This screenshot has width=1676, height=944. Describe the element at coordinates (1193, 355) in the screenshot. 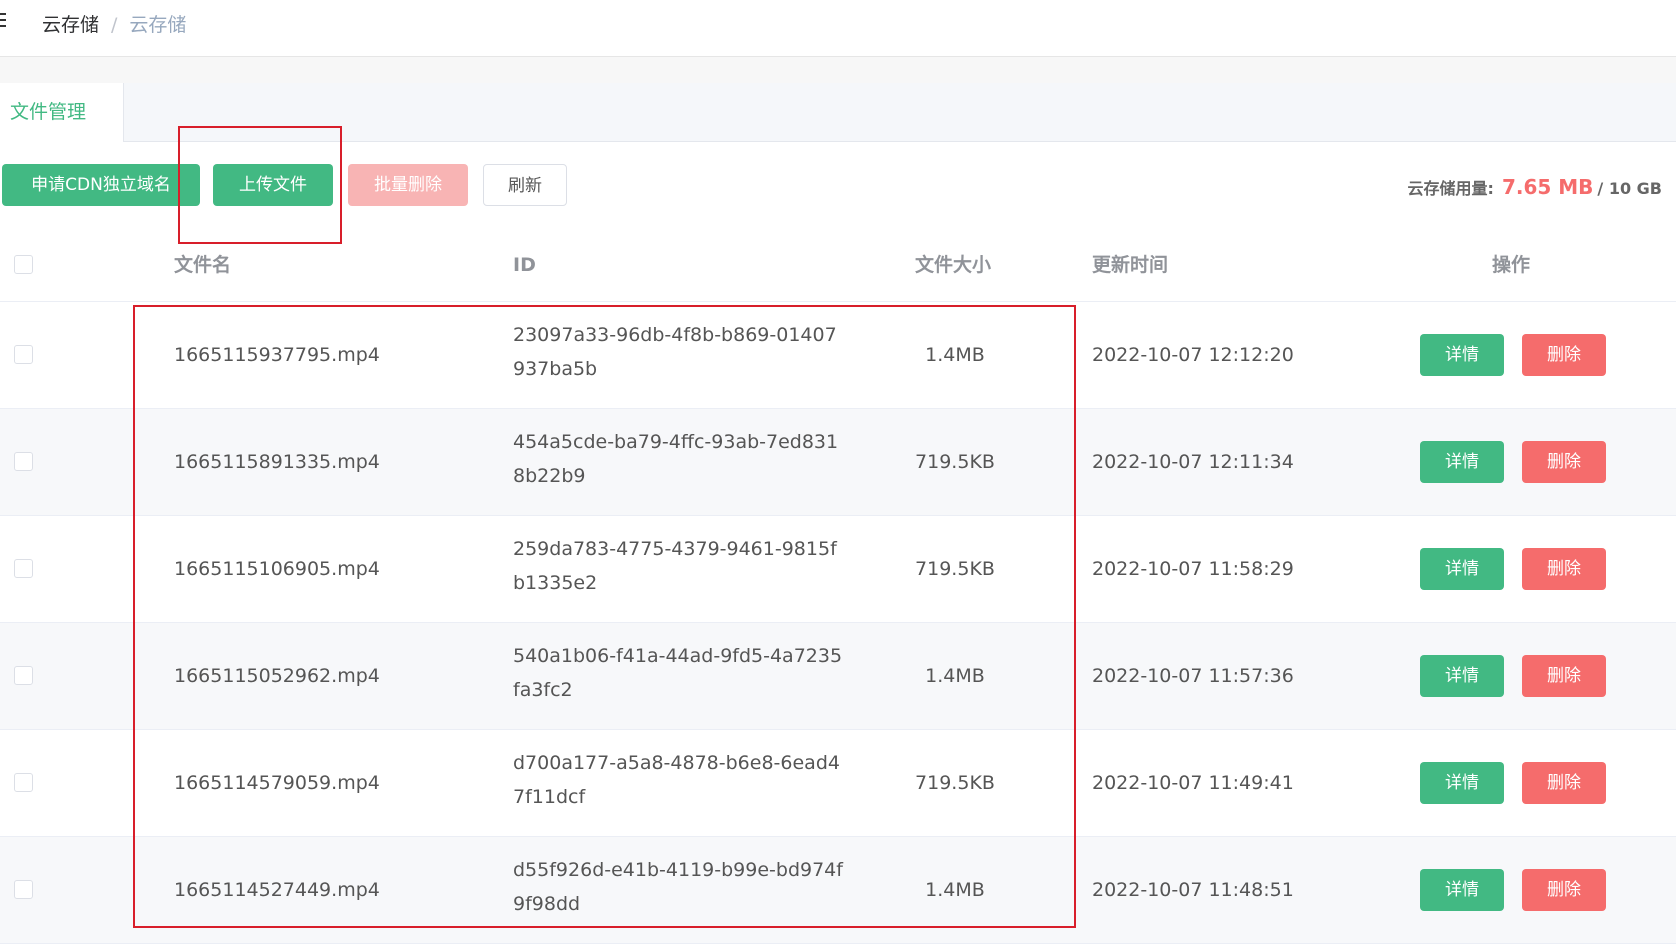

I see `file-updated-time: 2022-10-07 12:12:20` at that location.